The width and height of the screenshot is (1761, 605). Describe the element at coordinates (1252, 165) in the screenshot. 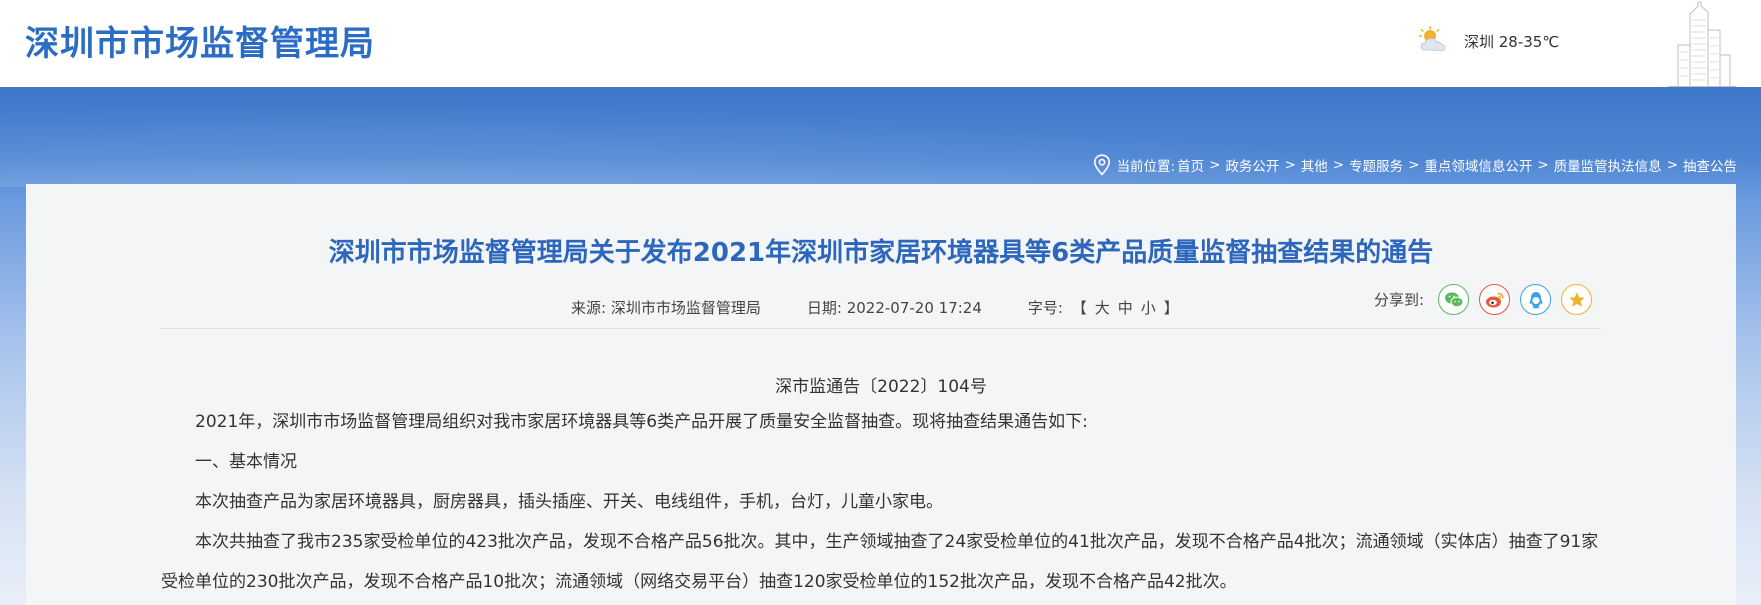

I see `breadcrumb-item-government-affairs: 政务公开` at that location.